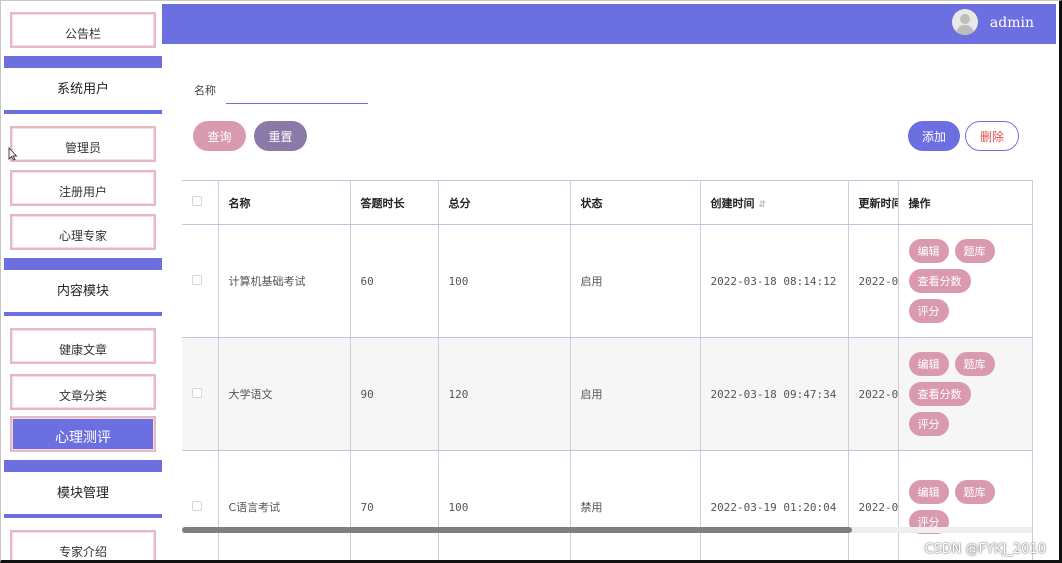  Describe the element at coordinates (504, 394) in the screenshot. I see `cell-score: 120` at that location.